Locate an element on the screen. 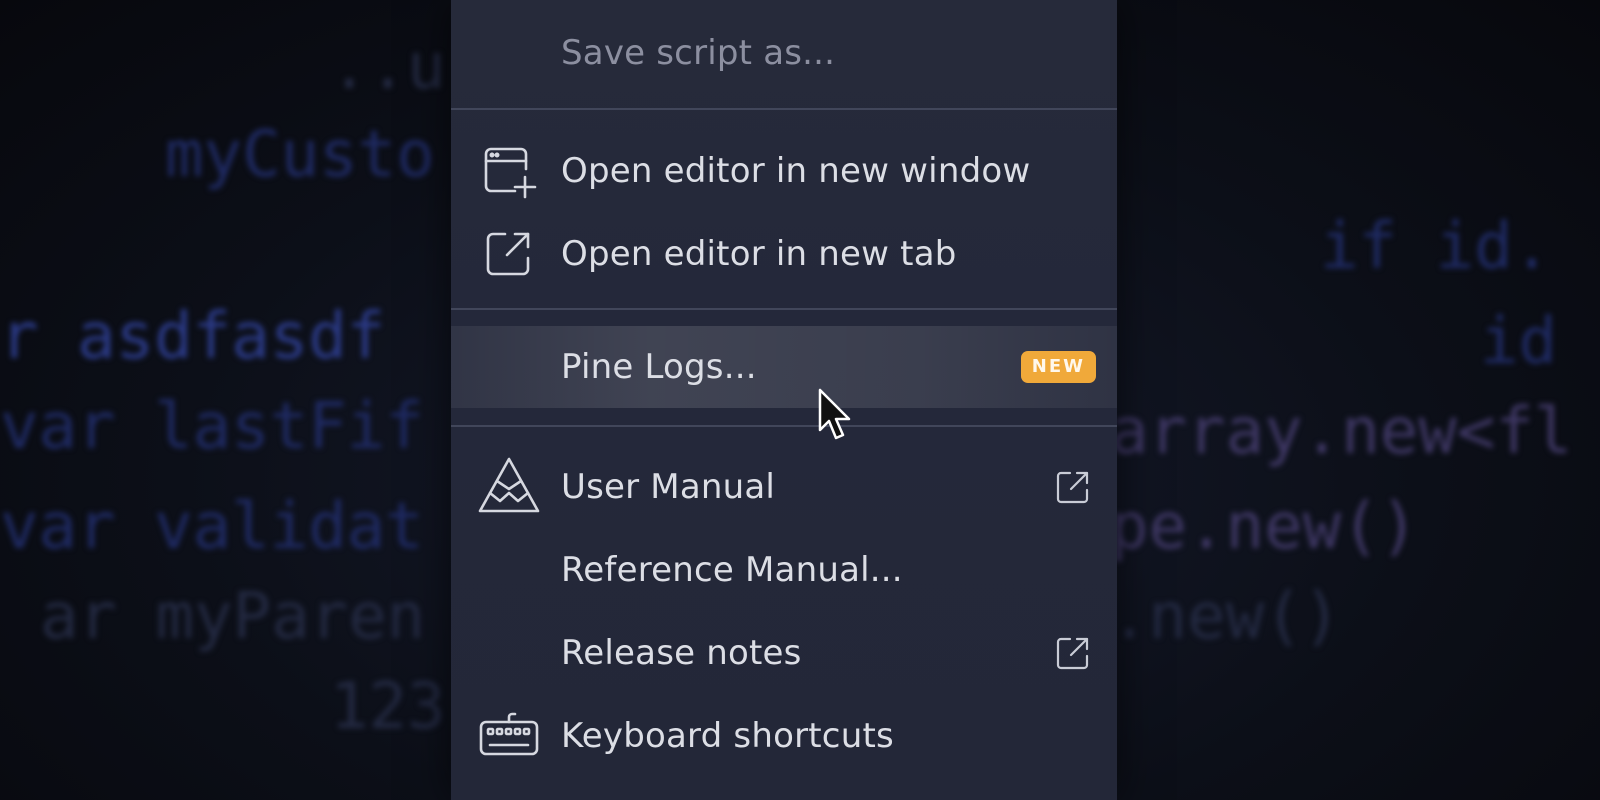 The width and height of the screenshot is (1600, 800). menu-item-label: Open editor in new tab is located at coordinates (759, 254).